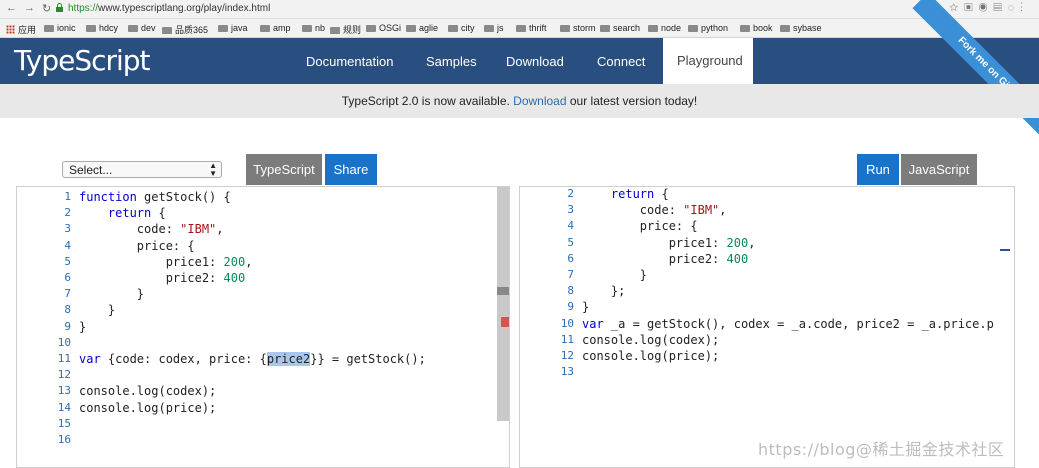 Image resolution: width=1039 pixels, height=468 pixels. Describe the element at coordinates (257, 344) in the screenshot. I see `code-line: 10` at that location.